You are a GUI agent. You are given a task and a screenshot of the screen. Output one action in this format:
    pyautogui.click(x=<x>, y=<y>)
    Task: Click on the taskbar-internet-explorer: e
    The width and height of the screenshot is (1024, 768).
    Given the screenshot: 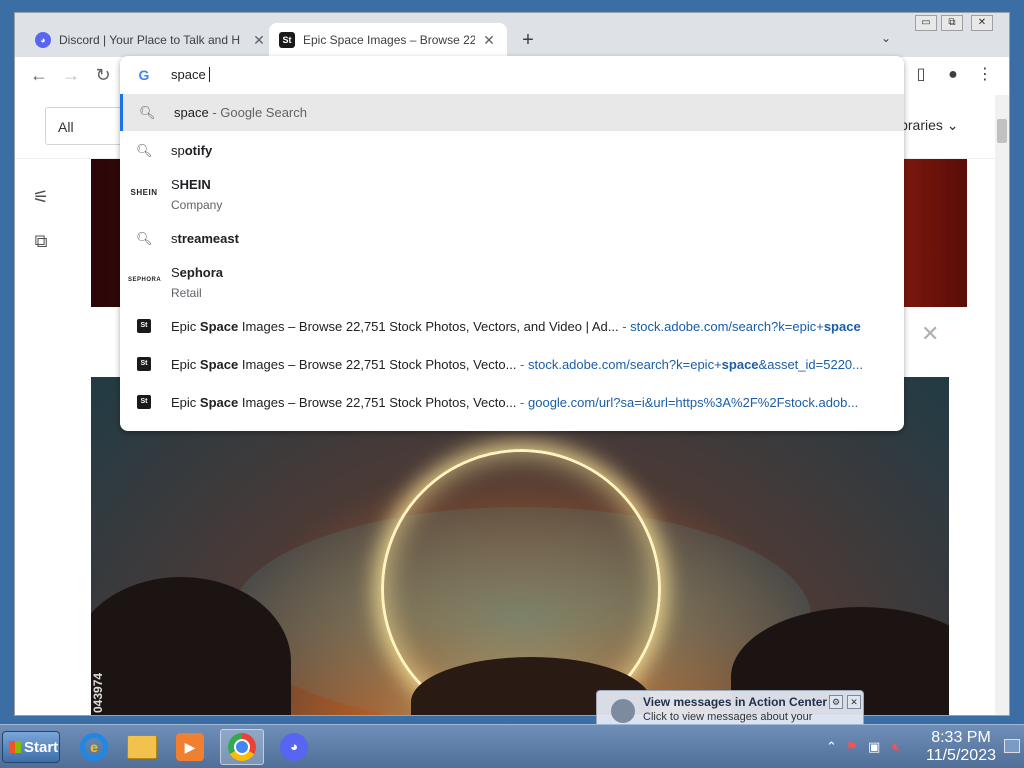 What is the action you would take?
    pyautogui.click(x=94, y=747)
    